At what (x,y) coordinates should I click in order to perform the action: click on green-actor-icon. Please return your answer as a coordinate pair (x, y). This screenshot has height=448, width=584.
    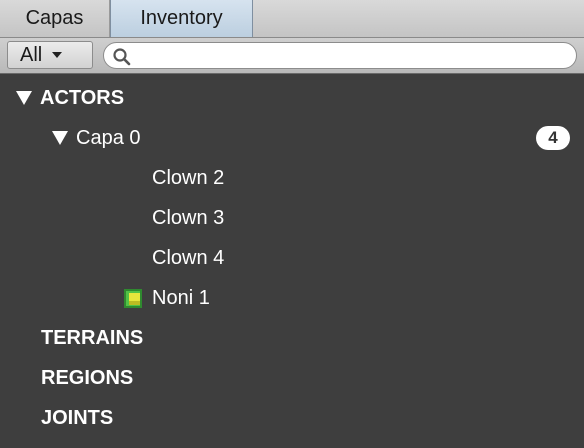
    Looking at the image, I should click on (133, 298).